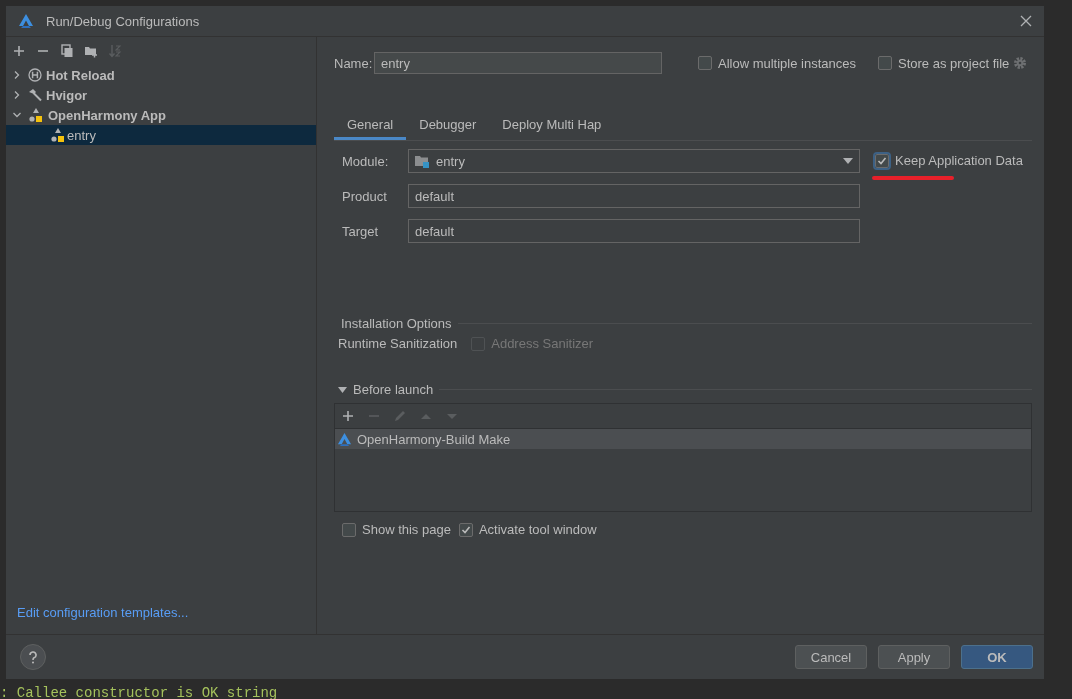 This screenshot has width=1072, height=699. What do you see at coordinates (959, 160) in the screenshot?
I see `option-label: Keep Application Data` at bounding box center [959, 160].